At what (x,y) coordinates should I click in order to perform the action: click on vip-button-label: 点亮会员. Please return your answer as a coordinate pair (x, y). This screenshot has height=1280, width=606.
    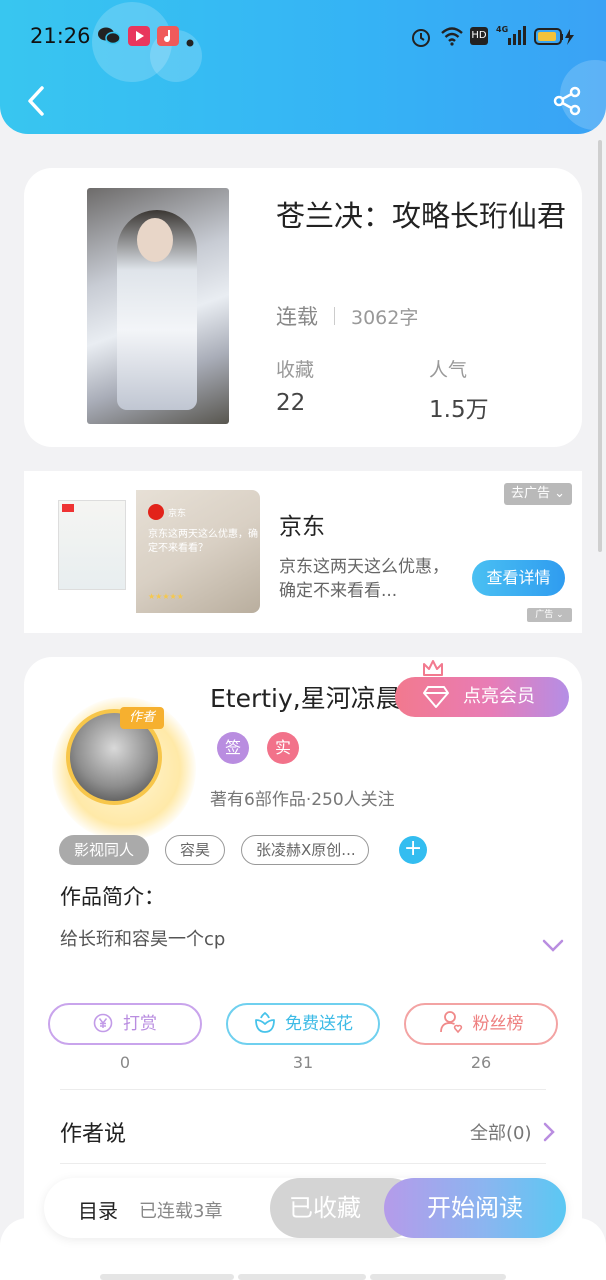
    Looking at the image, I should click on (499, 696).